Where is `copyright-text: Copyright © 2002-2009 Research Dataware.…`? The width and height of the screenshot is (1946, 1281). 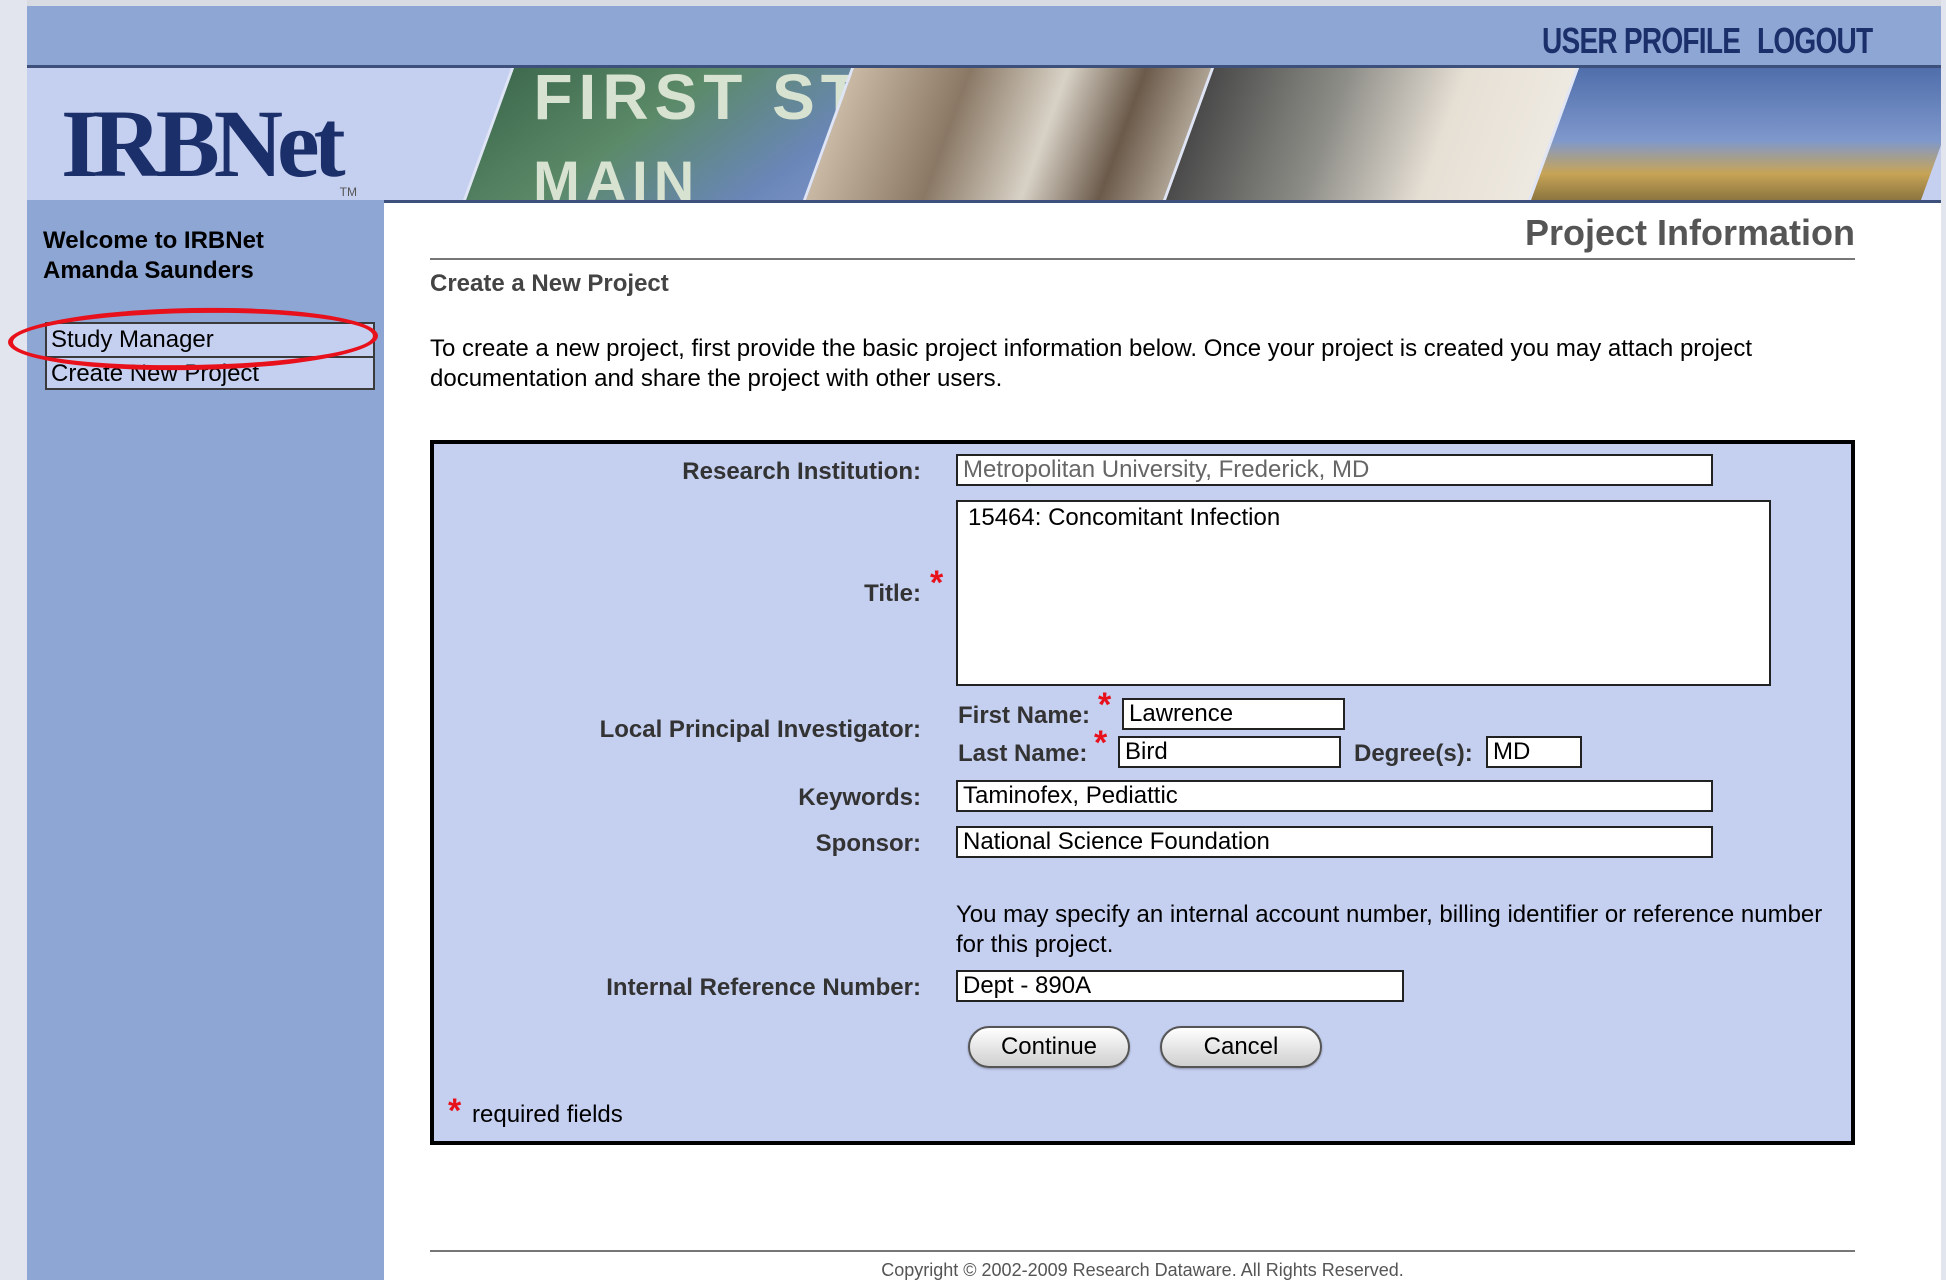
copyright-text: Copyright © 2002-2009 Research Dataware.… is located at coordinates (1142, 1270).